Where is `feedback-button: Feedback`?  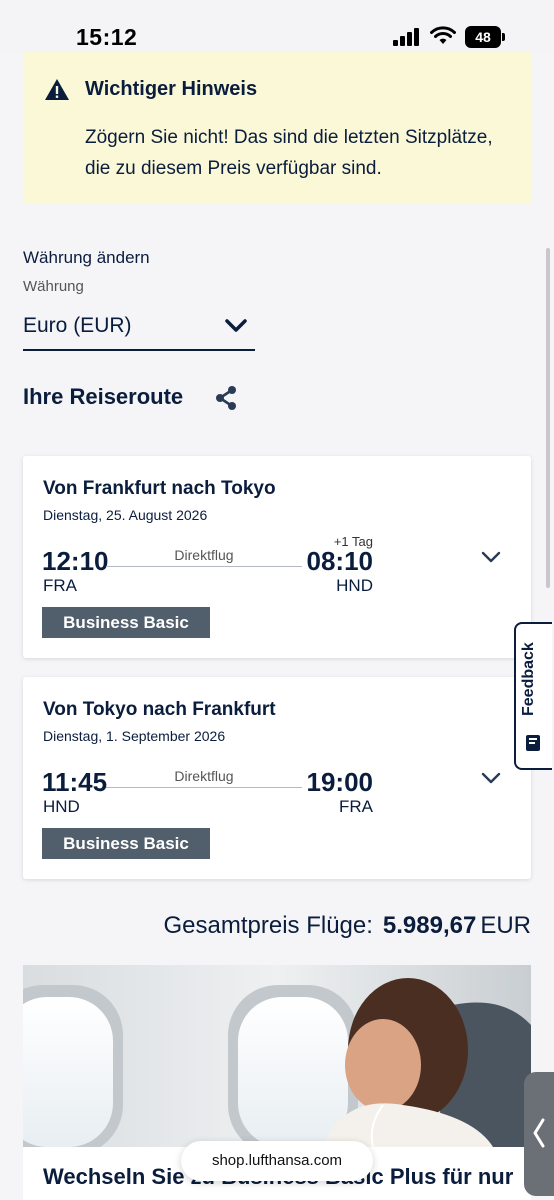
feedback-button: Feedback is located at coordinates (533, 696).